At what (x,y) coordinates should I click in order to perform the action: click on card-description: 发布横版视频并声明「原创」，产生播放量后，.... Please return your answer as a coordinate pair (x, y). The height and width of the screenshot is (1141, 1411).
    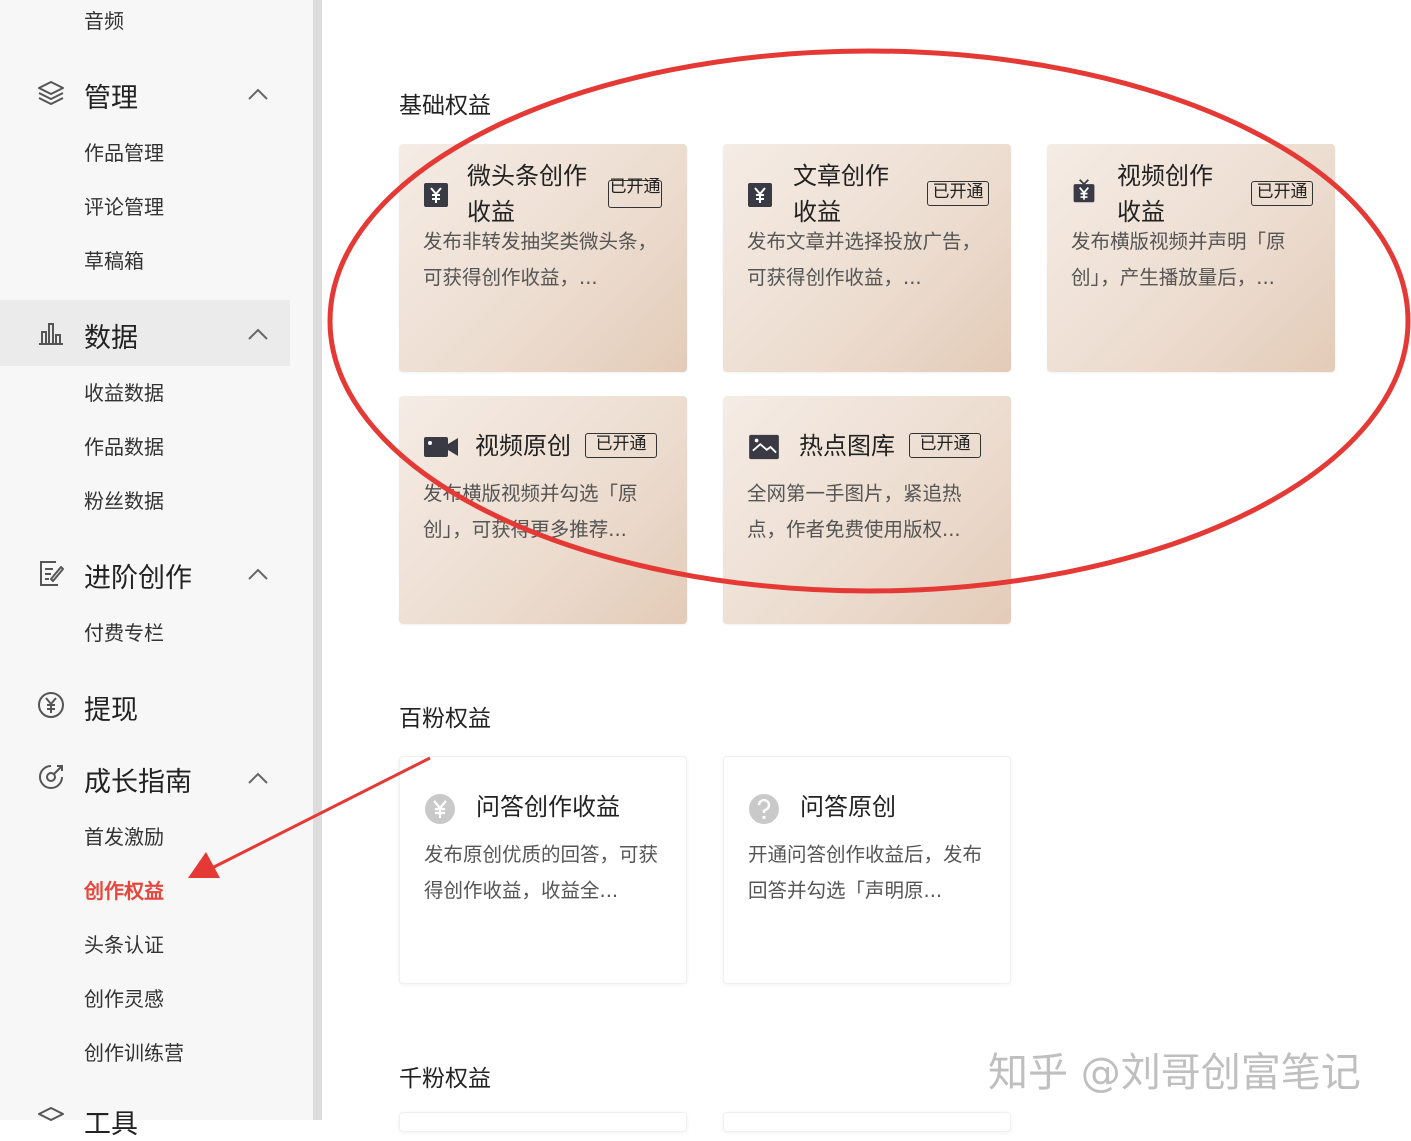
    Looking at the image, I should click on (1178, 259).